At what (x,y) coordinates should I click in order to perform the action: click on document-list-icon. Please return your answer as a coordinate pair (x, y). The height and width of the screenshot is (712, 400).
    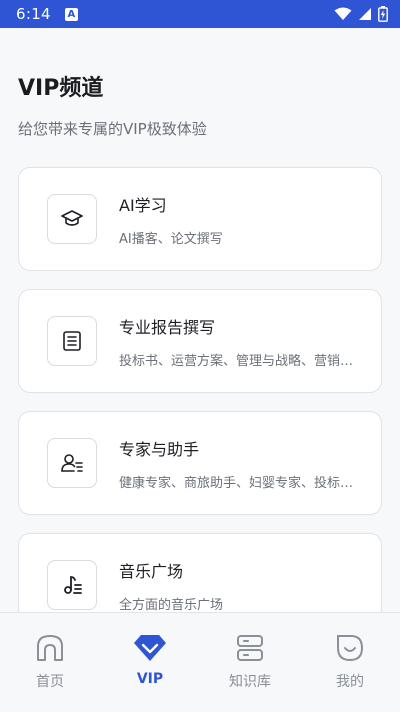
    Looking at the image, I should click on (72, 341).